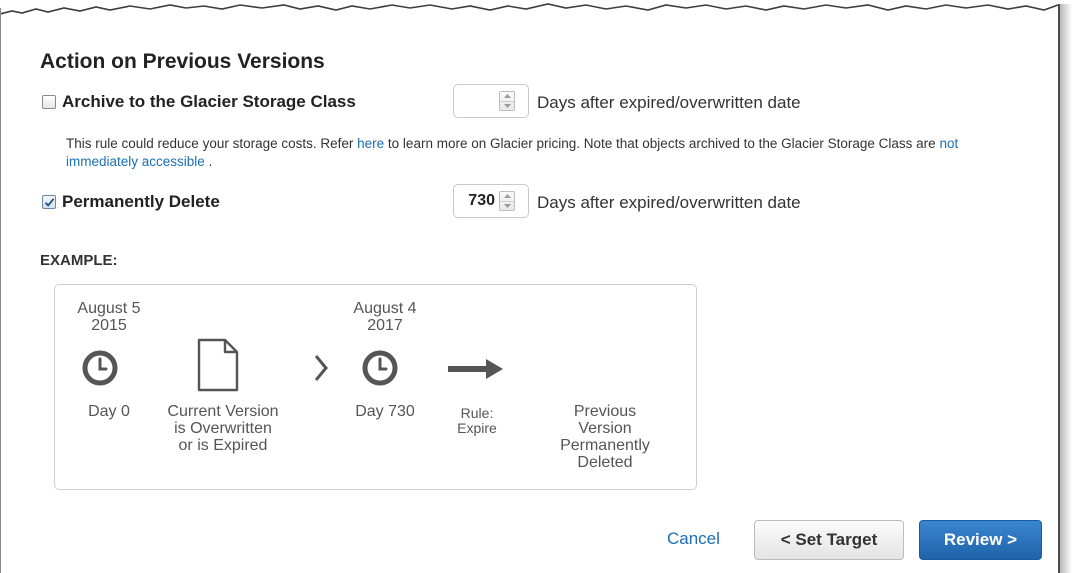  Describe the element at coordinates (605, 445) in the screenshot. I see `result-line: Permanently` at that location.